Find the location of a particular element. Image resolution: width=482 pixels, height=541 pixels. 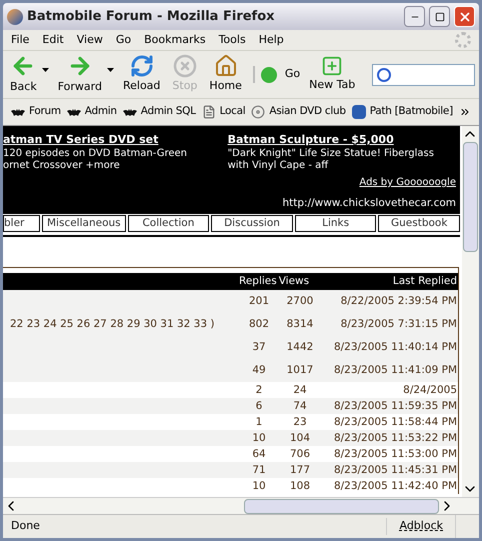

horizontal-scrollbar is located at coordinates (241, 505).